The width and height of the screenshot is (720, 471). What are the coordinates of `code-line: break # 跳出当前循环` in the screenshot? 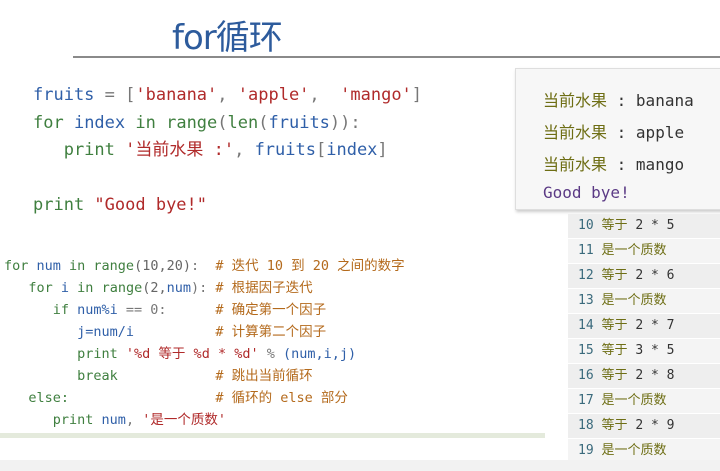 It's located at (204, 376).